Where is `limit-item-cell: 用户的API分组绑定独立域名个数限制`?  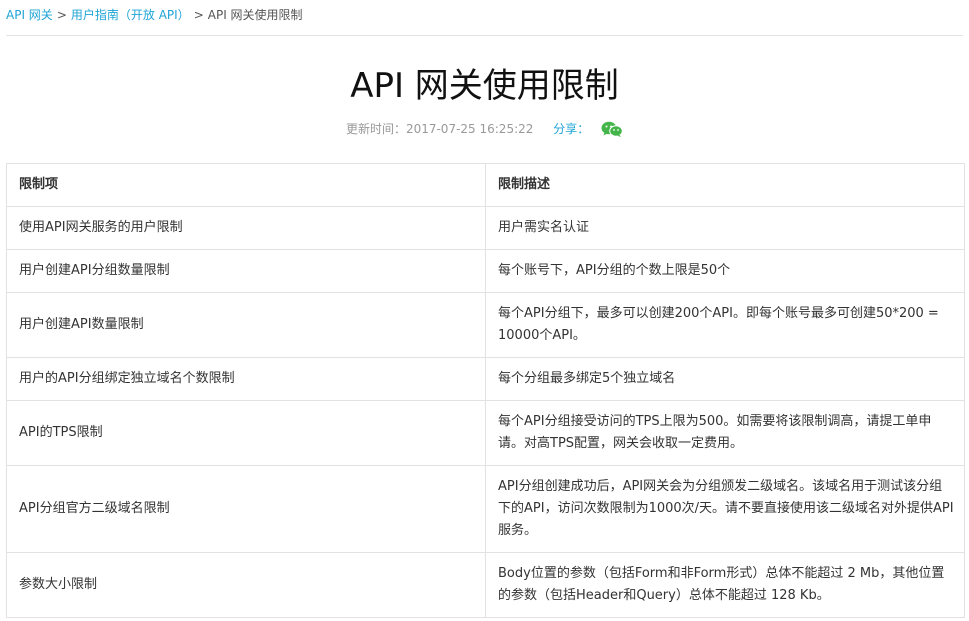 limit-item-cell: 用户的API分组绑定独立域名个数限制 is located at coordinates (246, 379).